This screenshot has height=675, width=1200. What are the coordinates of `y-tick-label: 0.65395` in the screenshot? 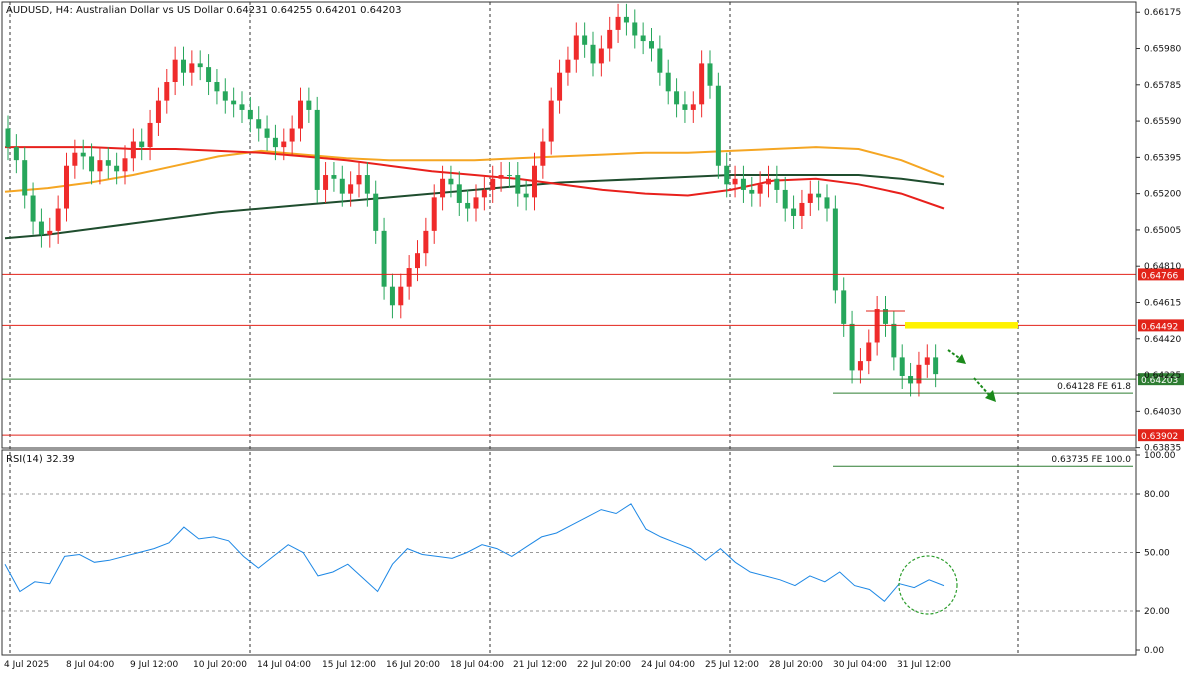 It's located at (1162, 158).